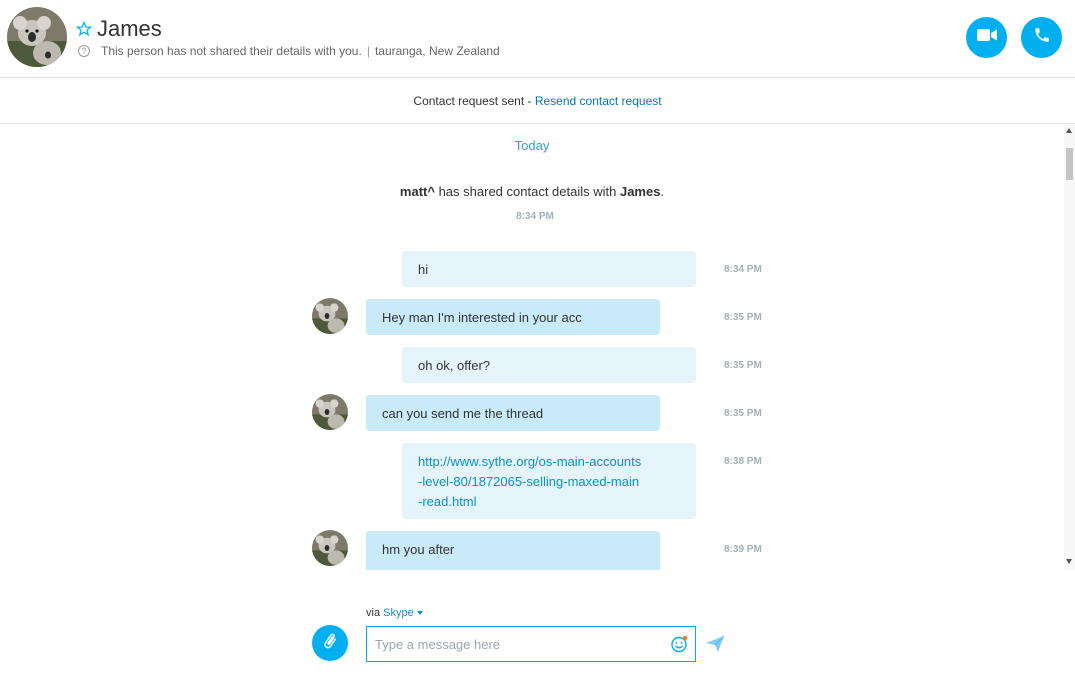 Image resolution: width=1075 pixels, height=678 pixels. I want to click on conversation-scrollbar, so click(1069, 347).